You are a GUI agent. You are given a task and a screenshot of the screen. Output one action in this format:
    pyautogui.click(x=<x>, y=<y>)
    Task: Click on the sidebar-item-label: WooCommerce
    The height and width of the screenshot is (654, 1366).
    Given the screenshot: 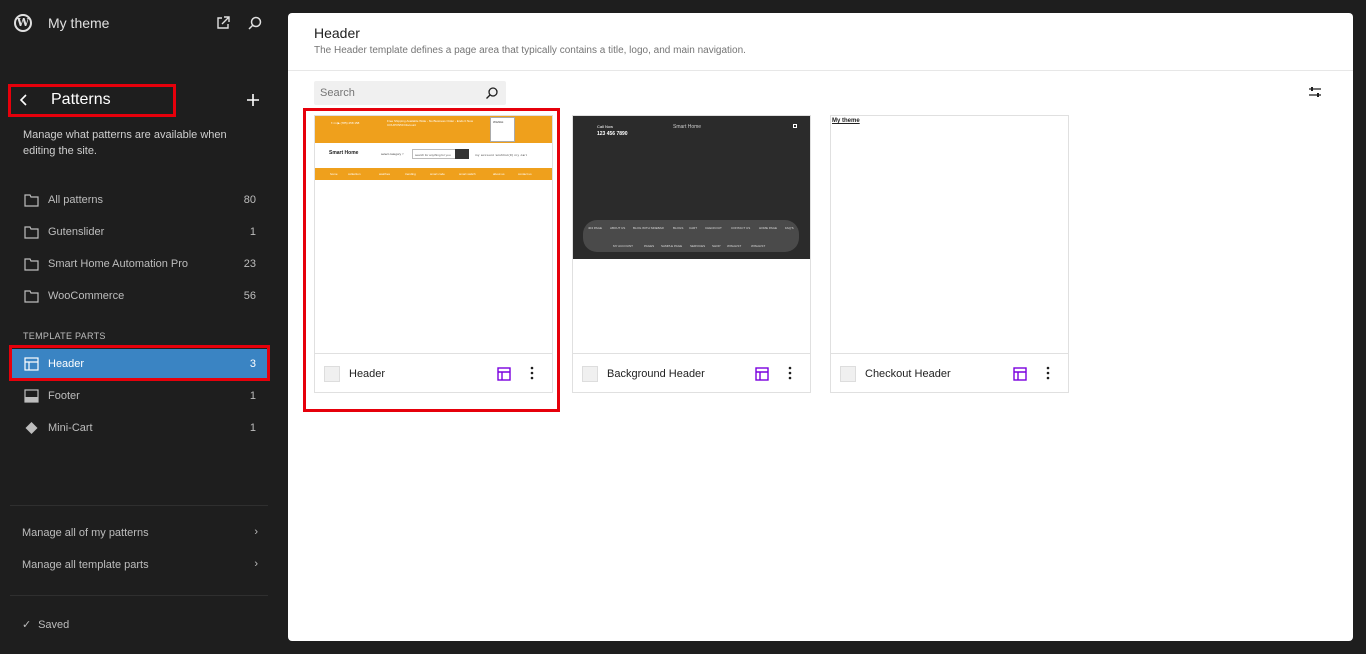 What is the action you would take?
    pyautogui.click(x=86, y=296)
    